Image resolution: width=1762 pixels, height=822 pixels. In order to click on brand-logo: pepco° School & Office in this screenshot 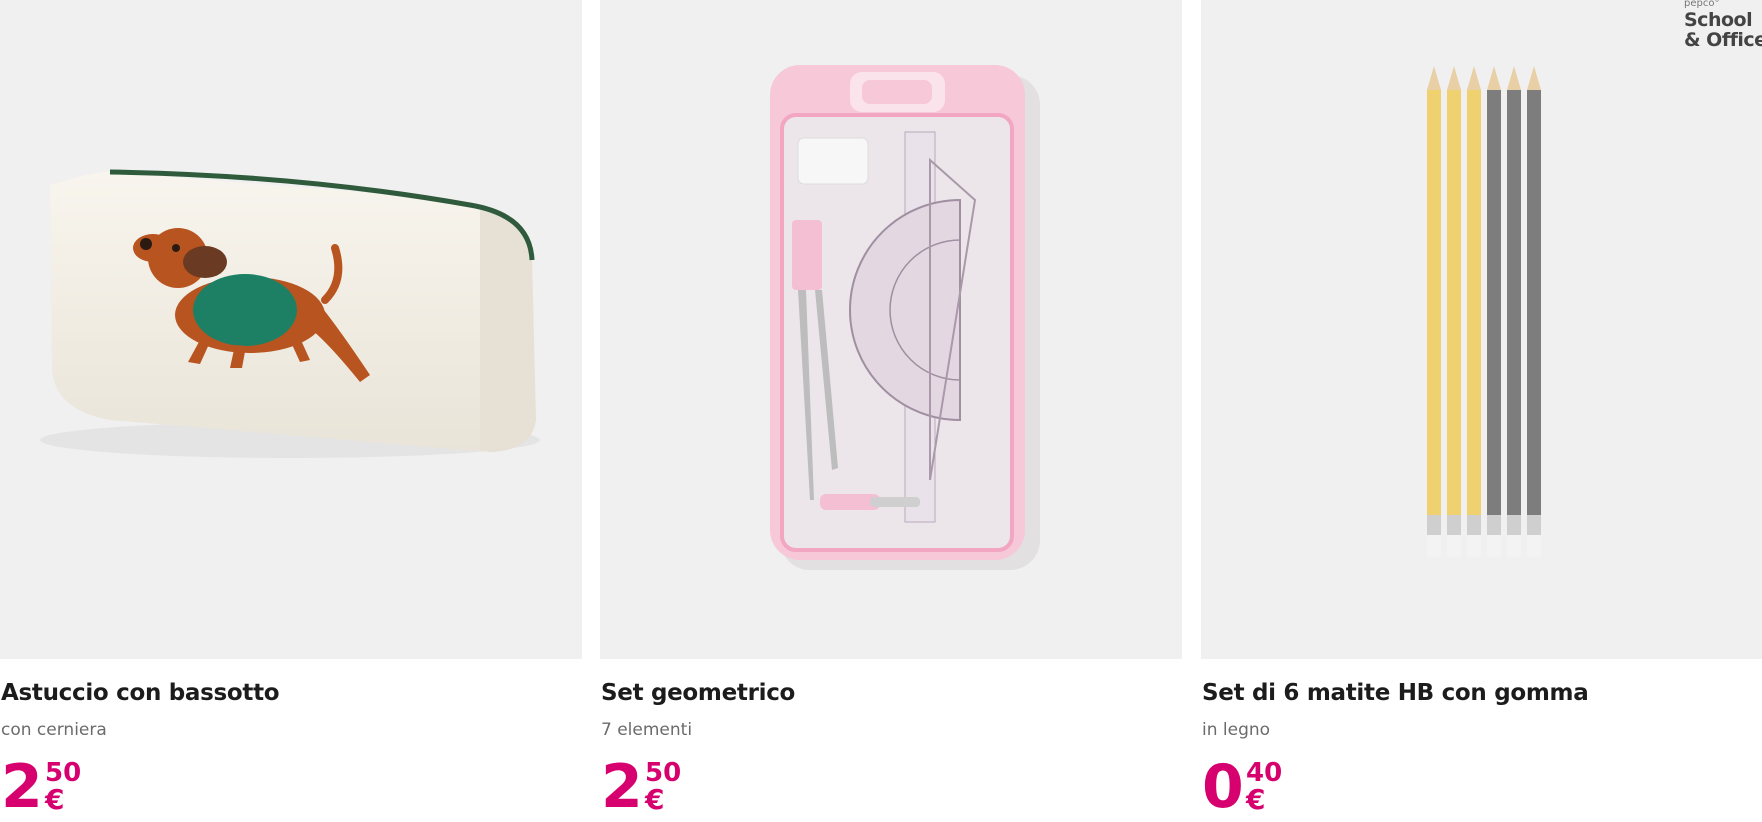, I will do `click(1722, 27)`.